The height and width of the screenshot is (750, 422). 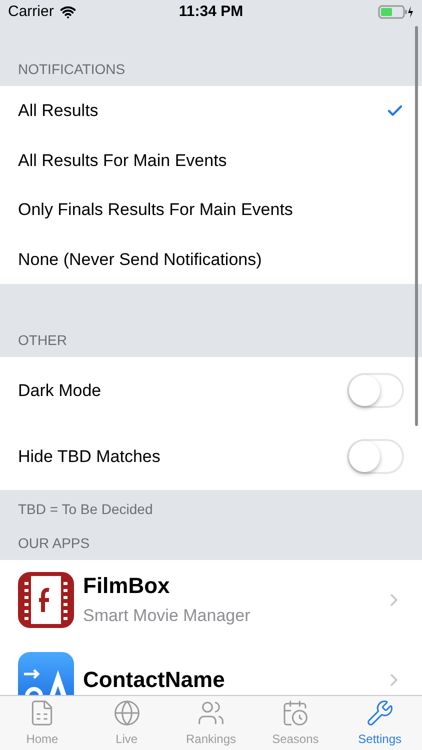 What do you see at coordinates (68, 12) in the screenshot?
I see `wifi-icon` at bounding box center [68, 12].